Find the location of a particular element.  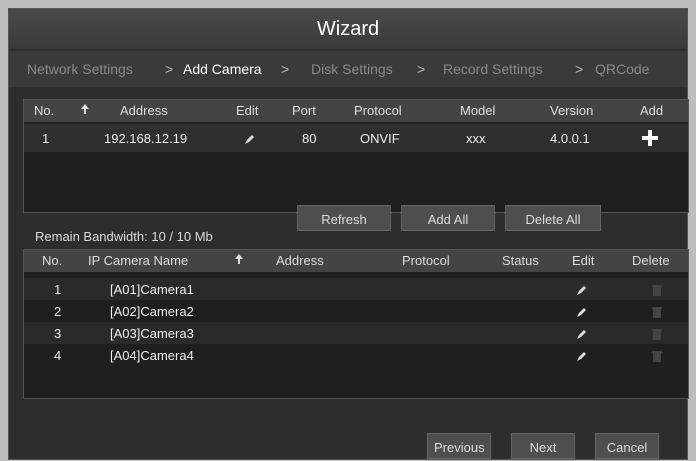

cell-version: 4.0.0.1 is located at coordinates (570, 138).